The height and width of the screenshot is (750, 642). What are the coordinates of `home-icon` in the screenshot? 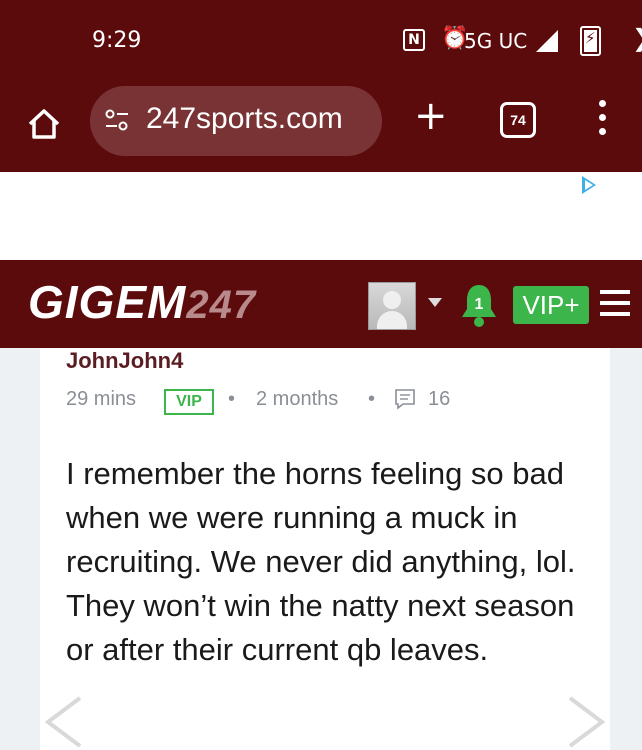 It's located at (44, 124).